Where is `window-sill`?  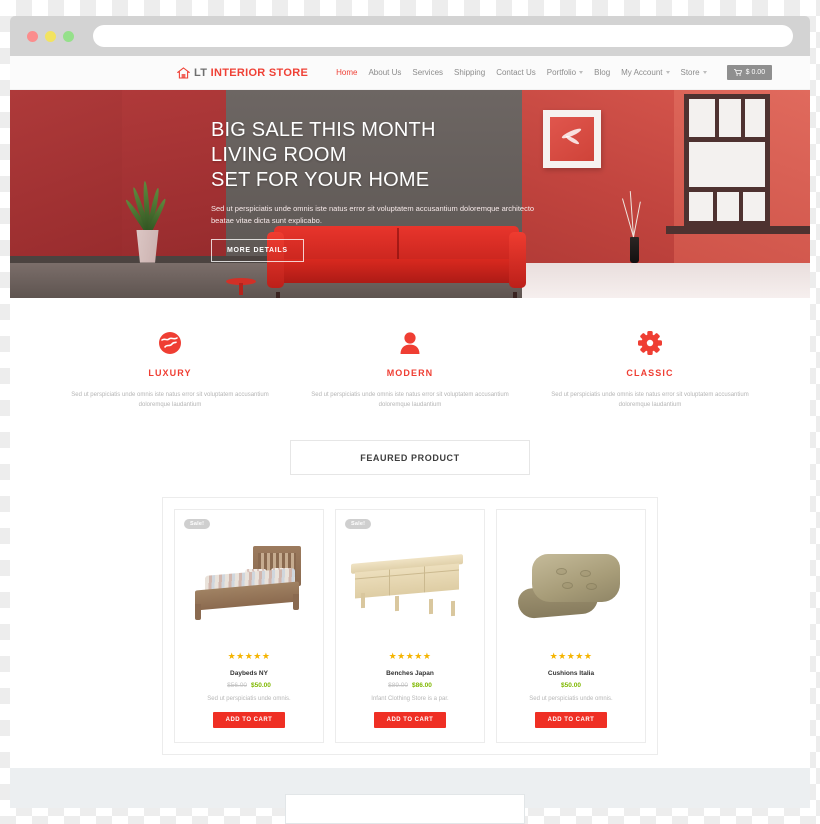
window-sill is located at coordinates (738, 230).